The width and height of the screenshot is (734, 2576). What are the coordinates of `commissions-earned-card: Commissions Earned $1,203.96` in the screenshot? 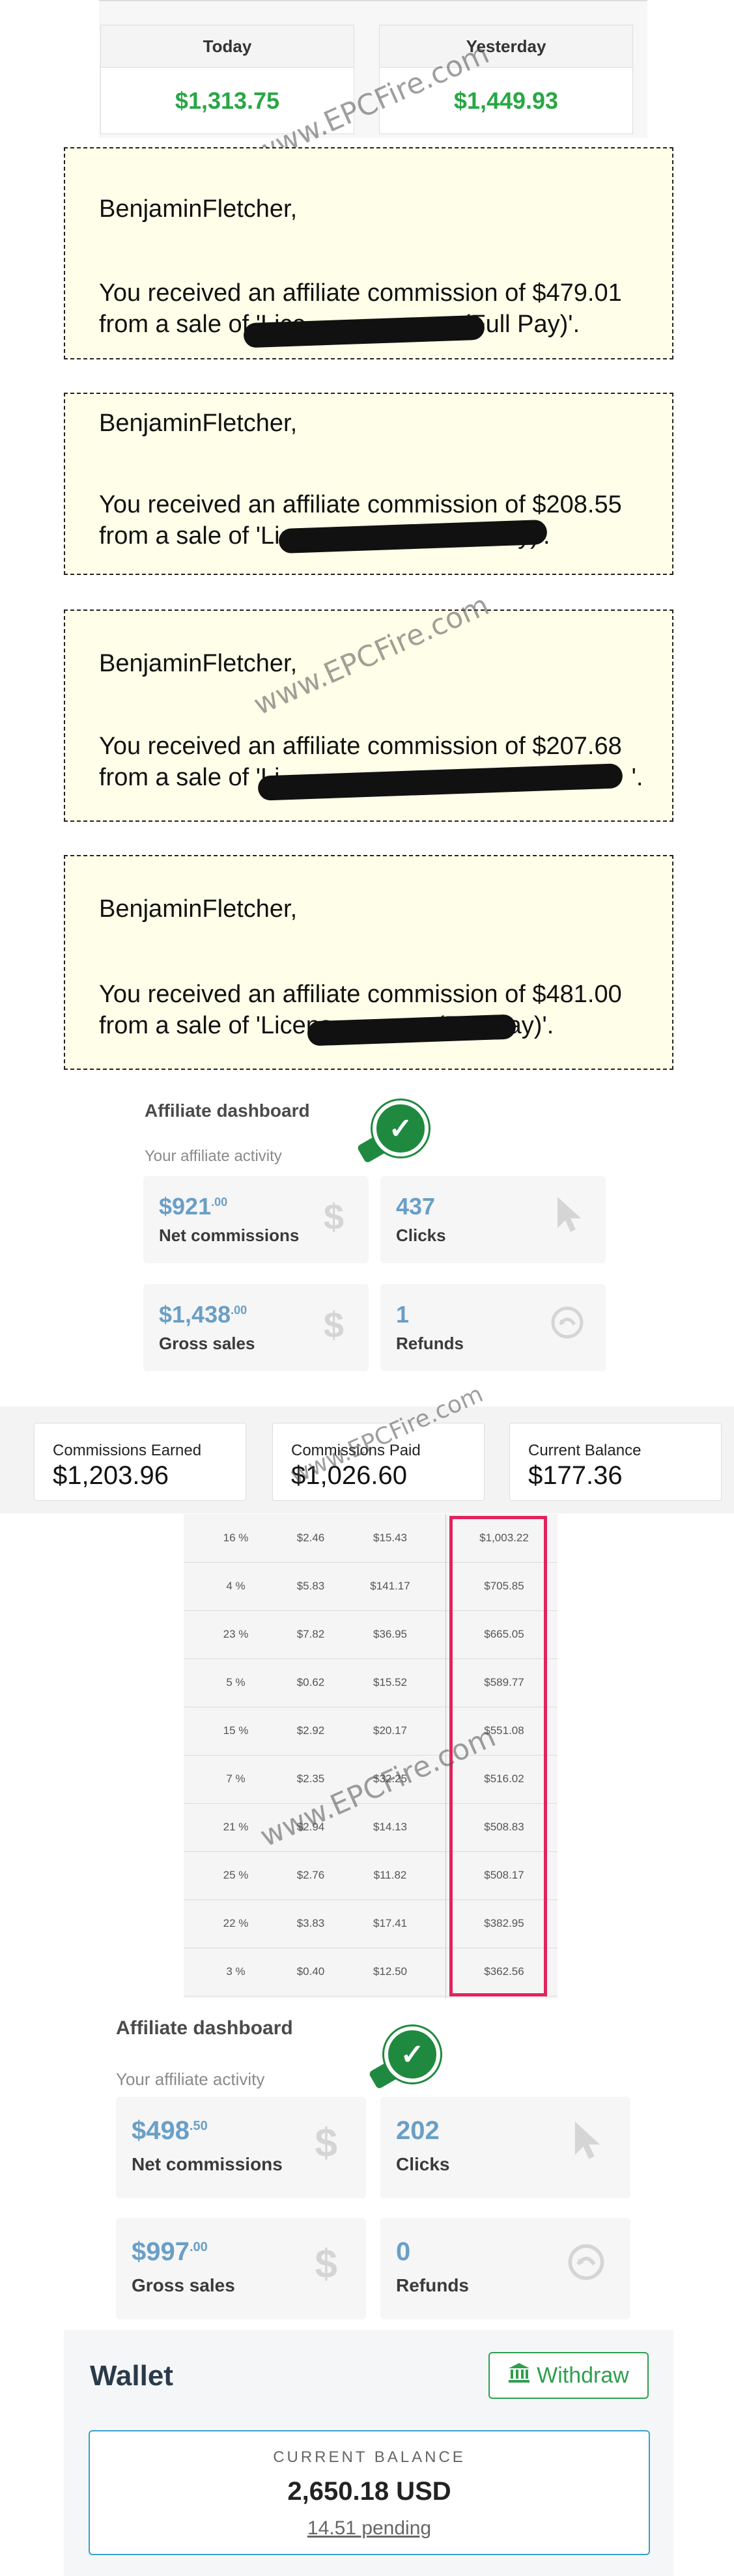 It's located at (140, 1462).